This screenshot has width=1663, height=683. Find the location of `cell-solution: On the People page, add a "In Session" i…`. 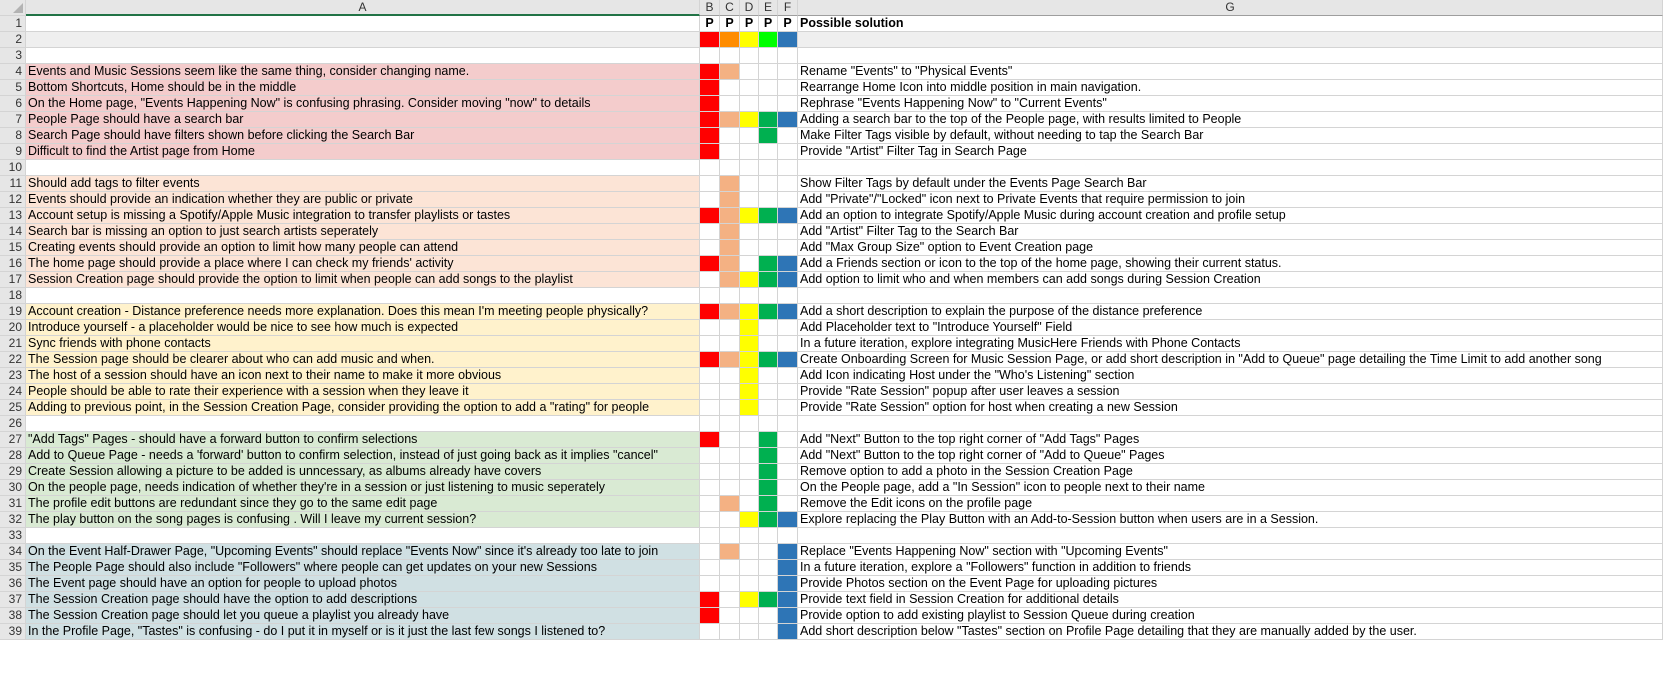

cell-solution: On the People page, add a "In Session" i… is located at coordinates (1230, 488).